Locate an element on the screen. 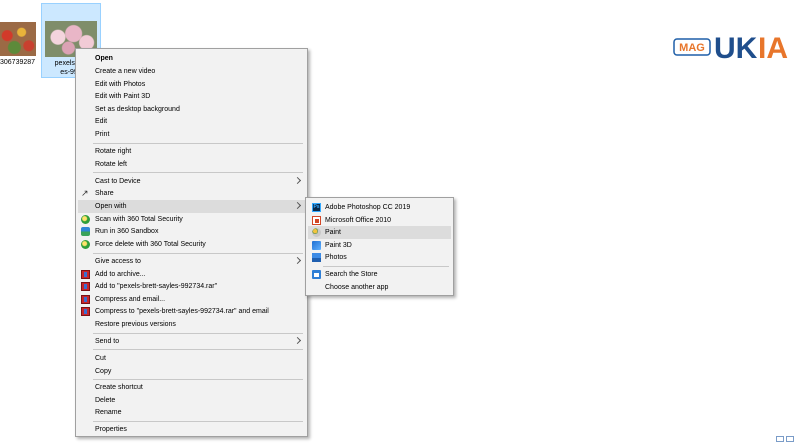 The width and height of the screenshot is (800, 444). view-toggle is located at coordinates (785, 439).